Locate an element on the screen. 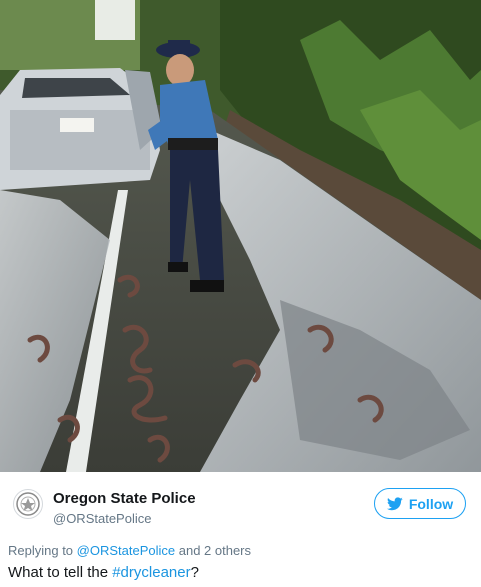 The image size is (481, 587). reply-context: Replying to @ORStatePolice and 2 others is located at coordinates (129, 550).